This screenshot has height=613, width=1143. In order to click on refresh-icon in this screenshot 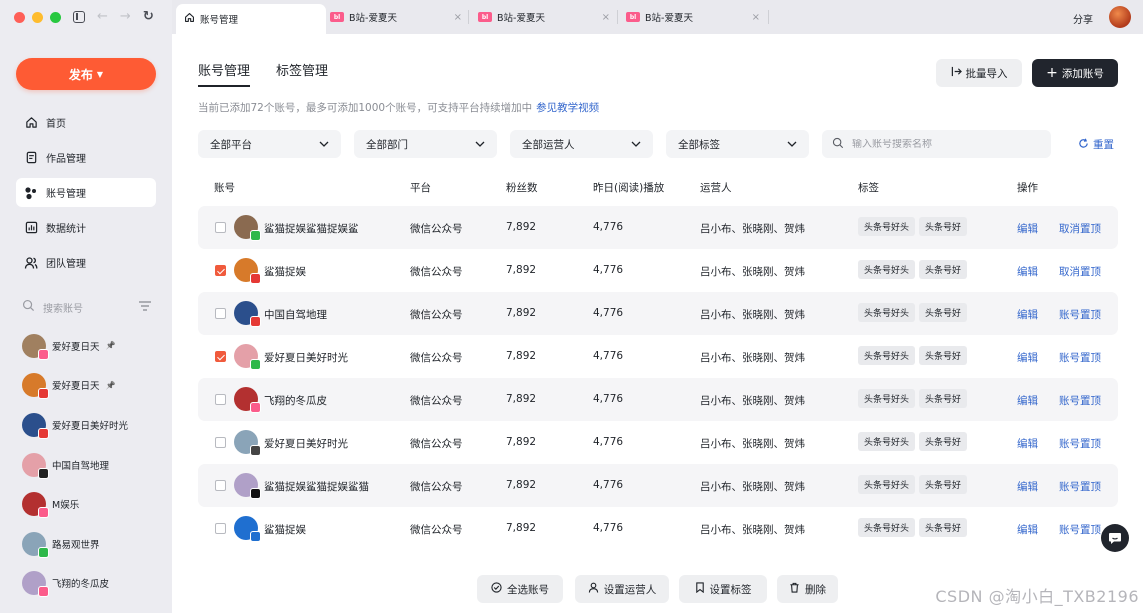, I will do `click(1083, 145)`.